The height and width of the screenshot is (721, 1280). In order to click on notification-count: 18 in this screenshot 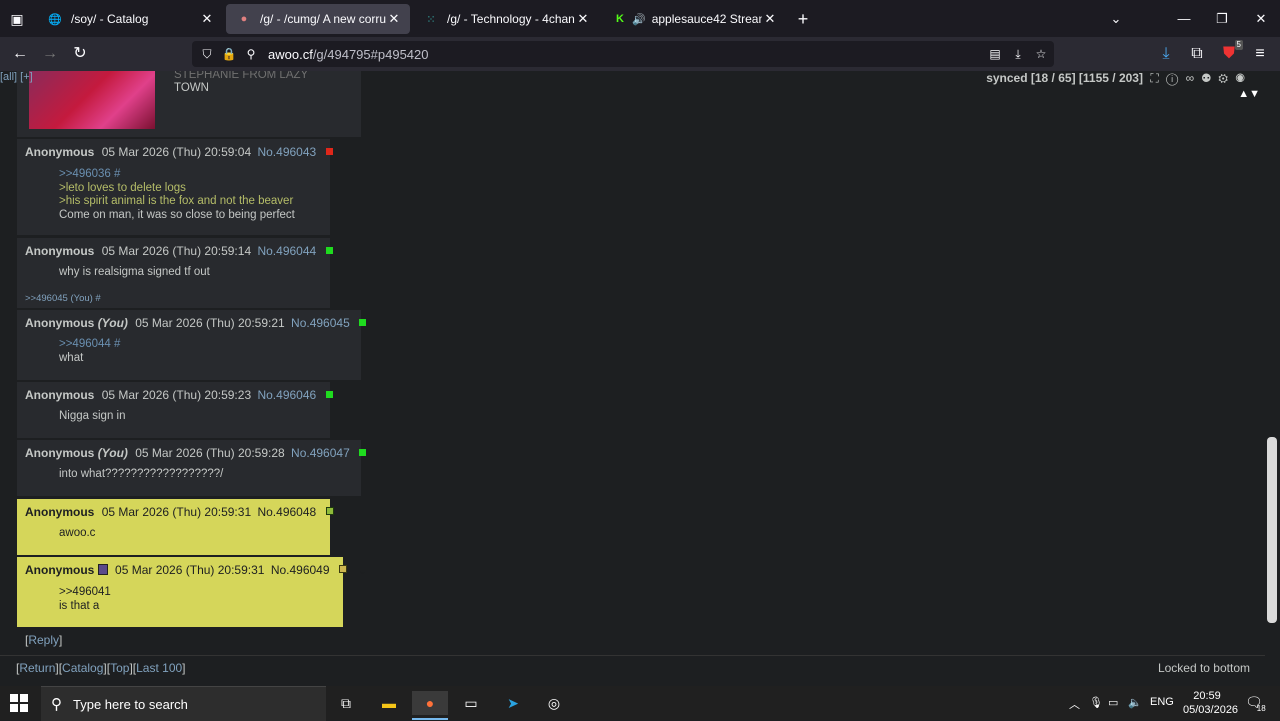, I will do `click(1261, 708)`.